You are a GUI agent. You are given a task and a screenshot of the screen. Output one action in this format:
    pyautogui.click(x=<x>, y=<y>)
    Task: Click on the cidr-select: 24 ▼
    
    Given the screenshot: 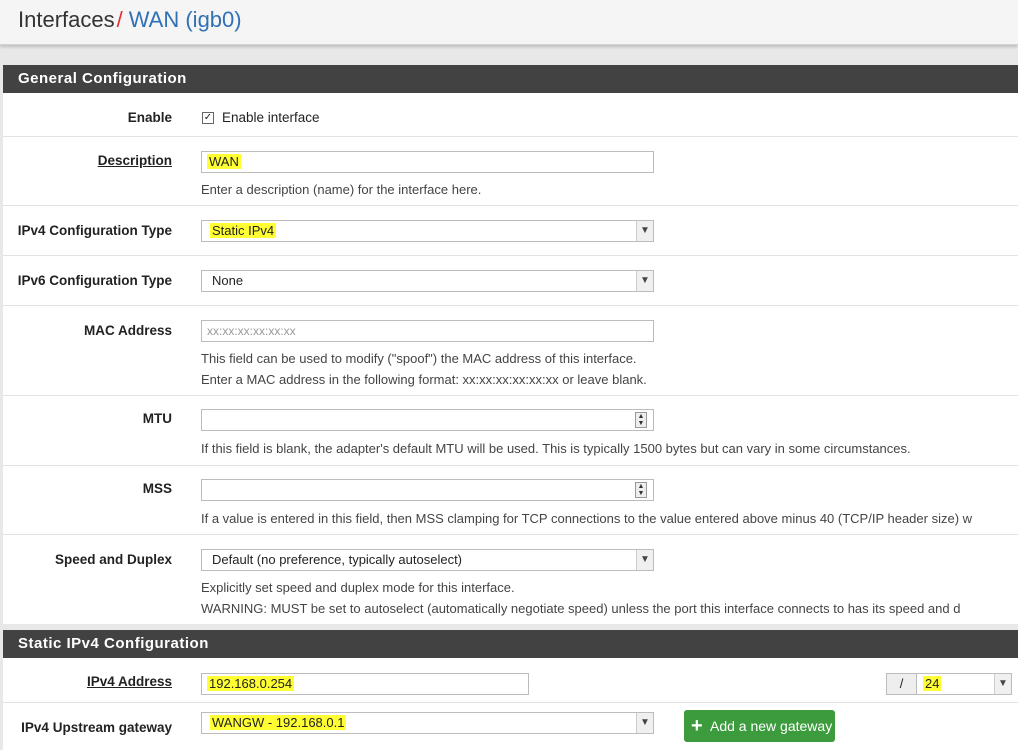 What is the action you would take?
    pyautogui.click(x=964, y=684)
    